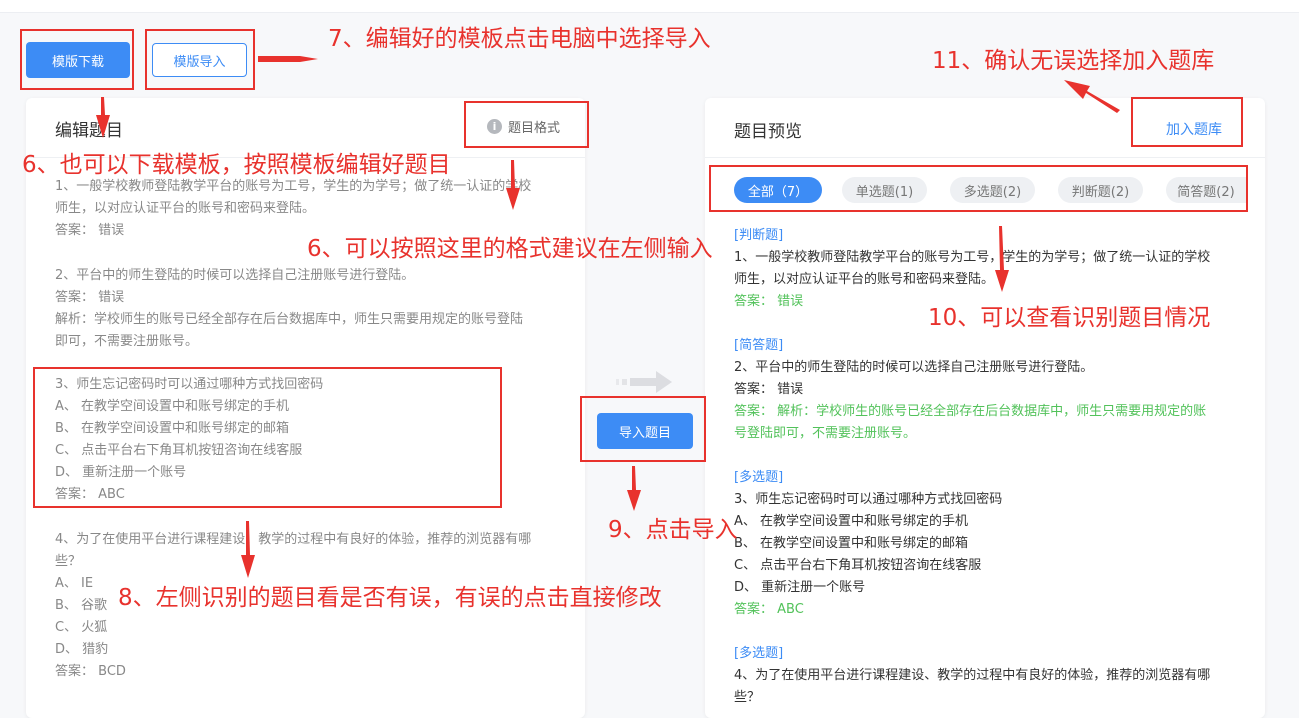 The height and width of the screenshot is (718, 1299). Describe the element at coordinates (236, 165) in the screenshot. I see `annotation-6-download: 6、也可以下载模板，按照模板编辑好题目` at that location.